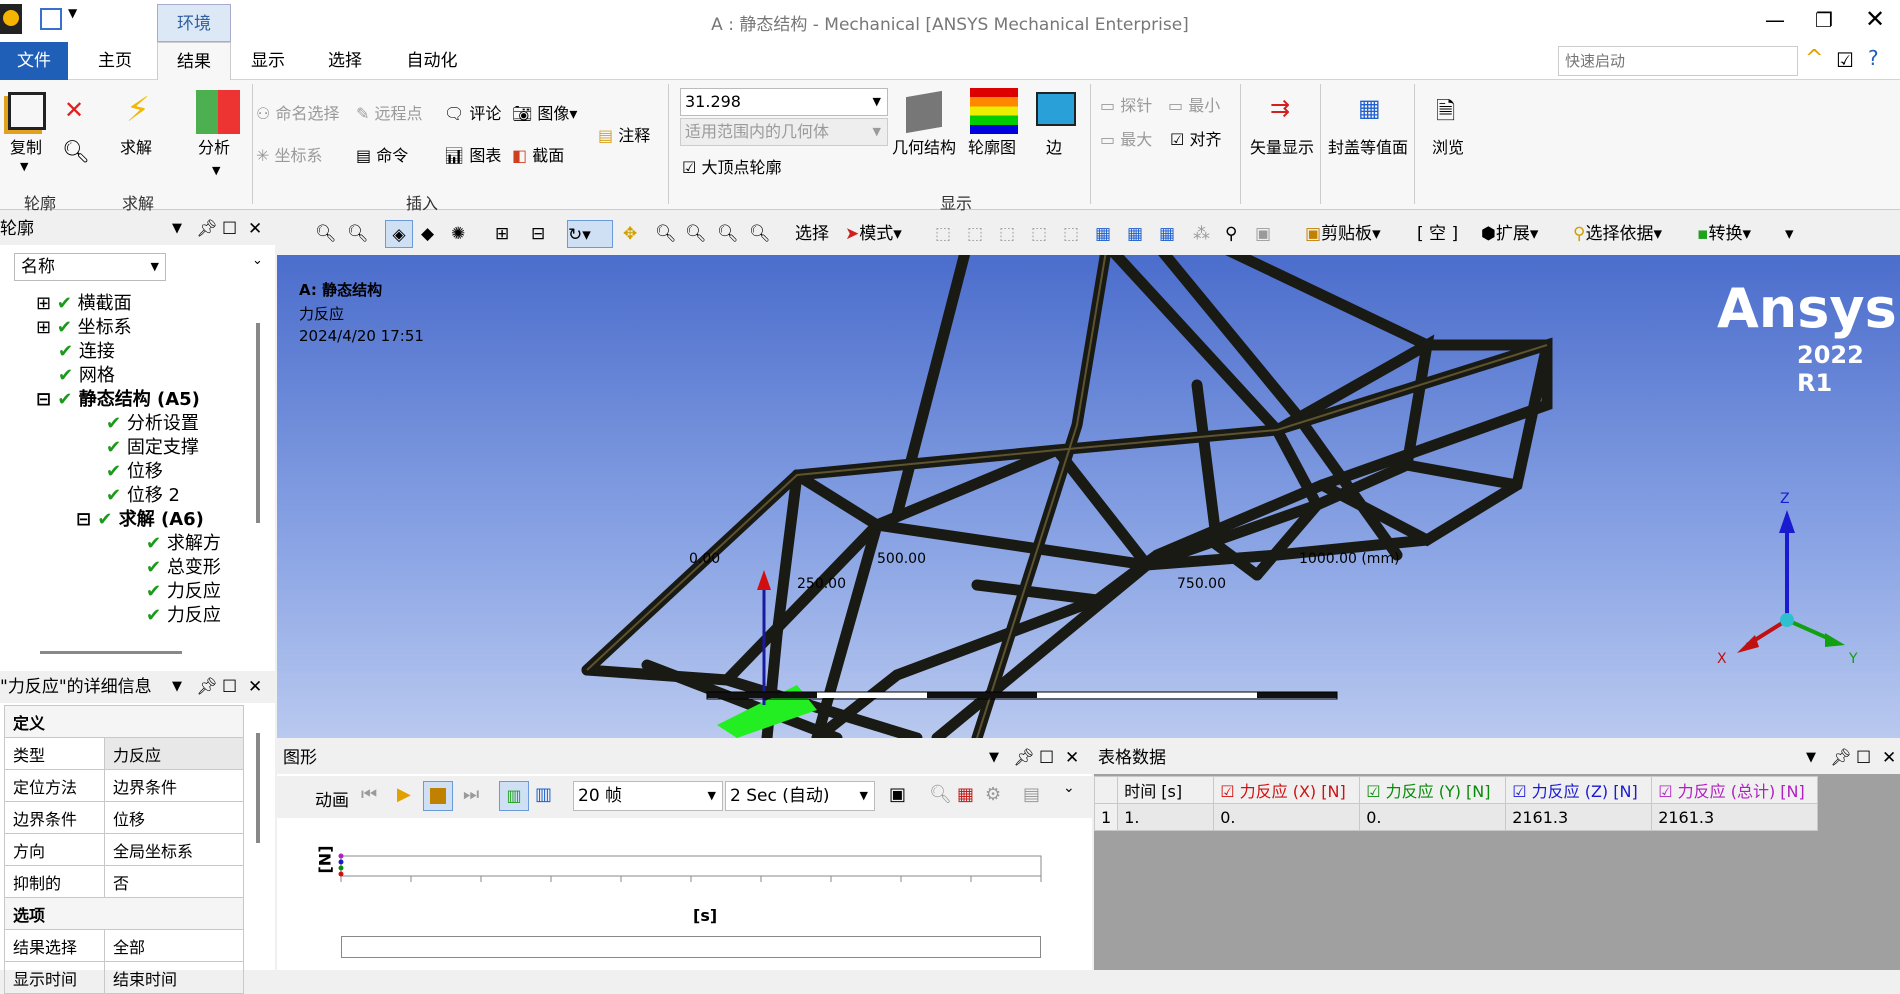  What do you see at coordinates (696, 234) in the screenshot?
I see `zoom-box-icon: 🔍︎` at bounding box center [696, 234].